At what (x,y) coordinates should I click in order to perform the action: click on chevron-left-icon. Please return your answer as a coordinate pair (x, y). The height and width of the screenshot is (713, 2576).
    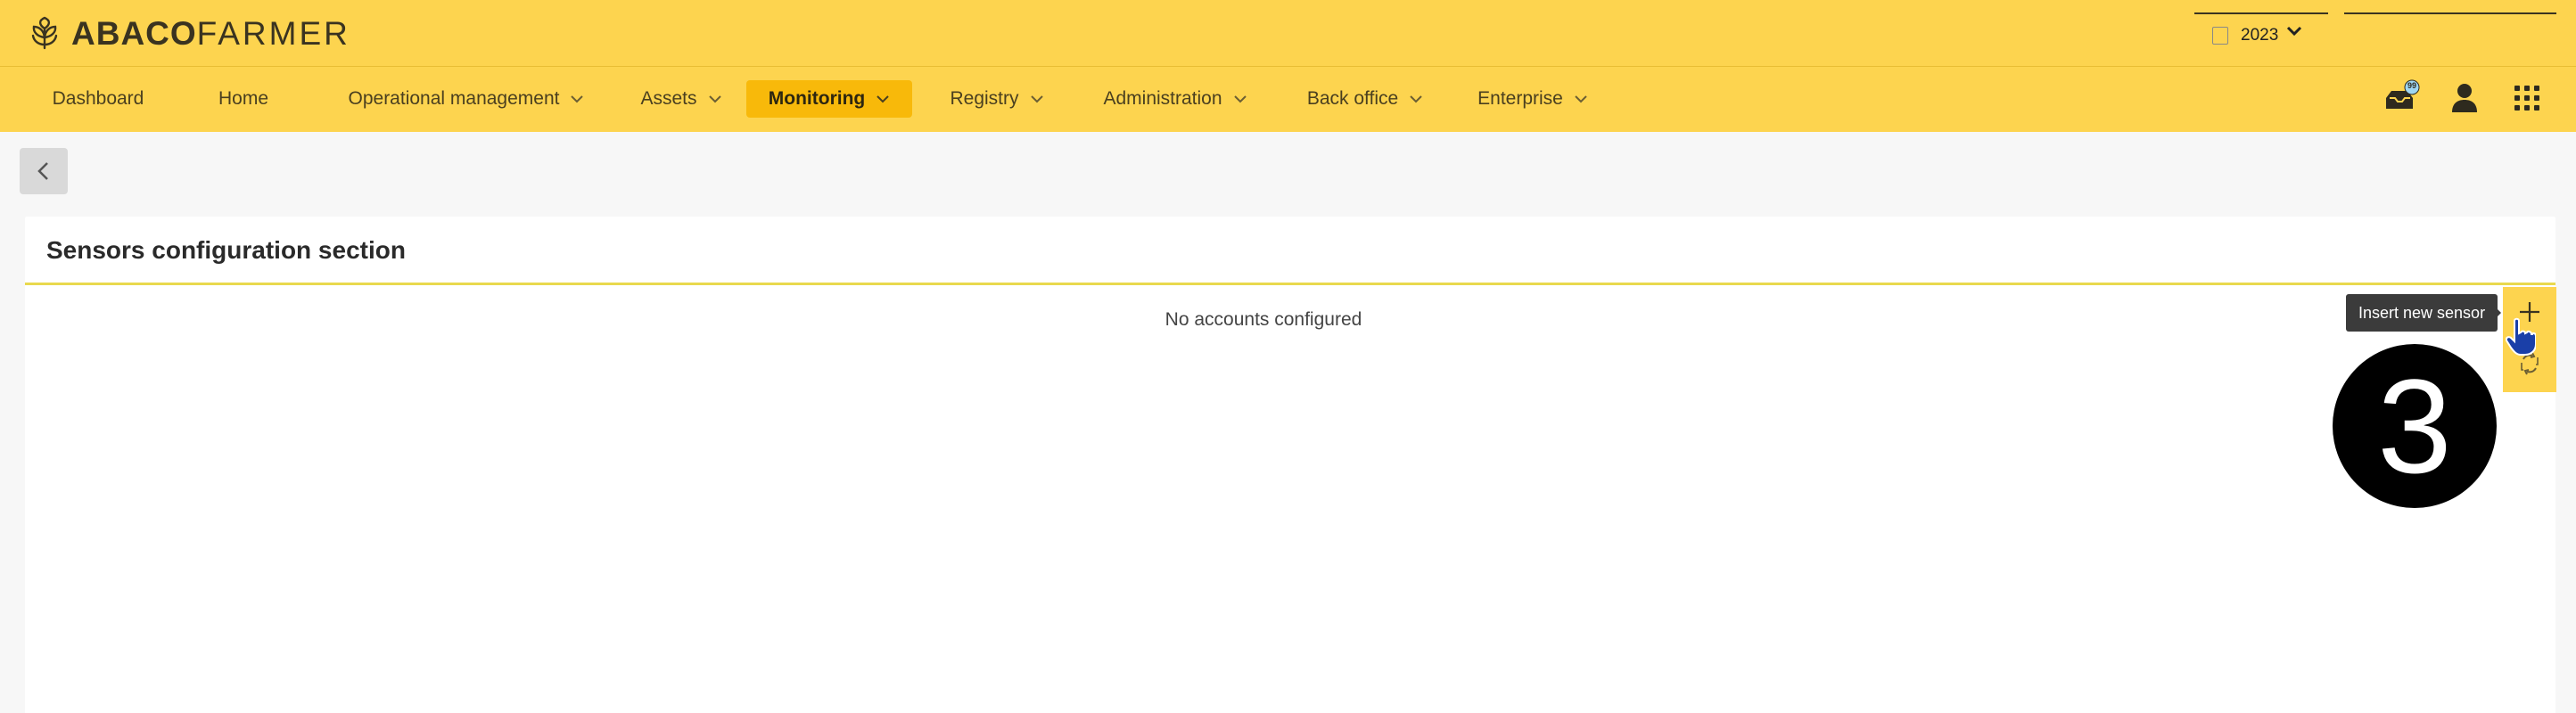
    Looking at the image, I should click on (42, 171).